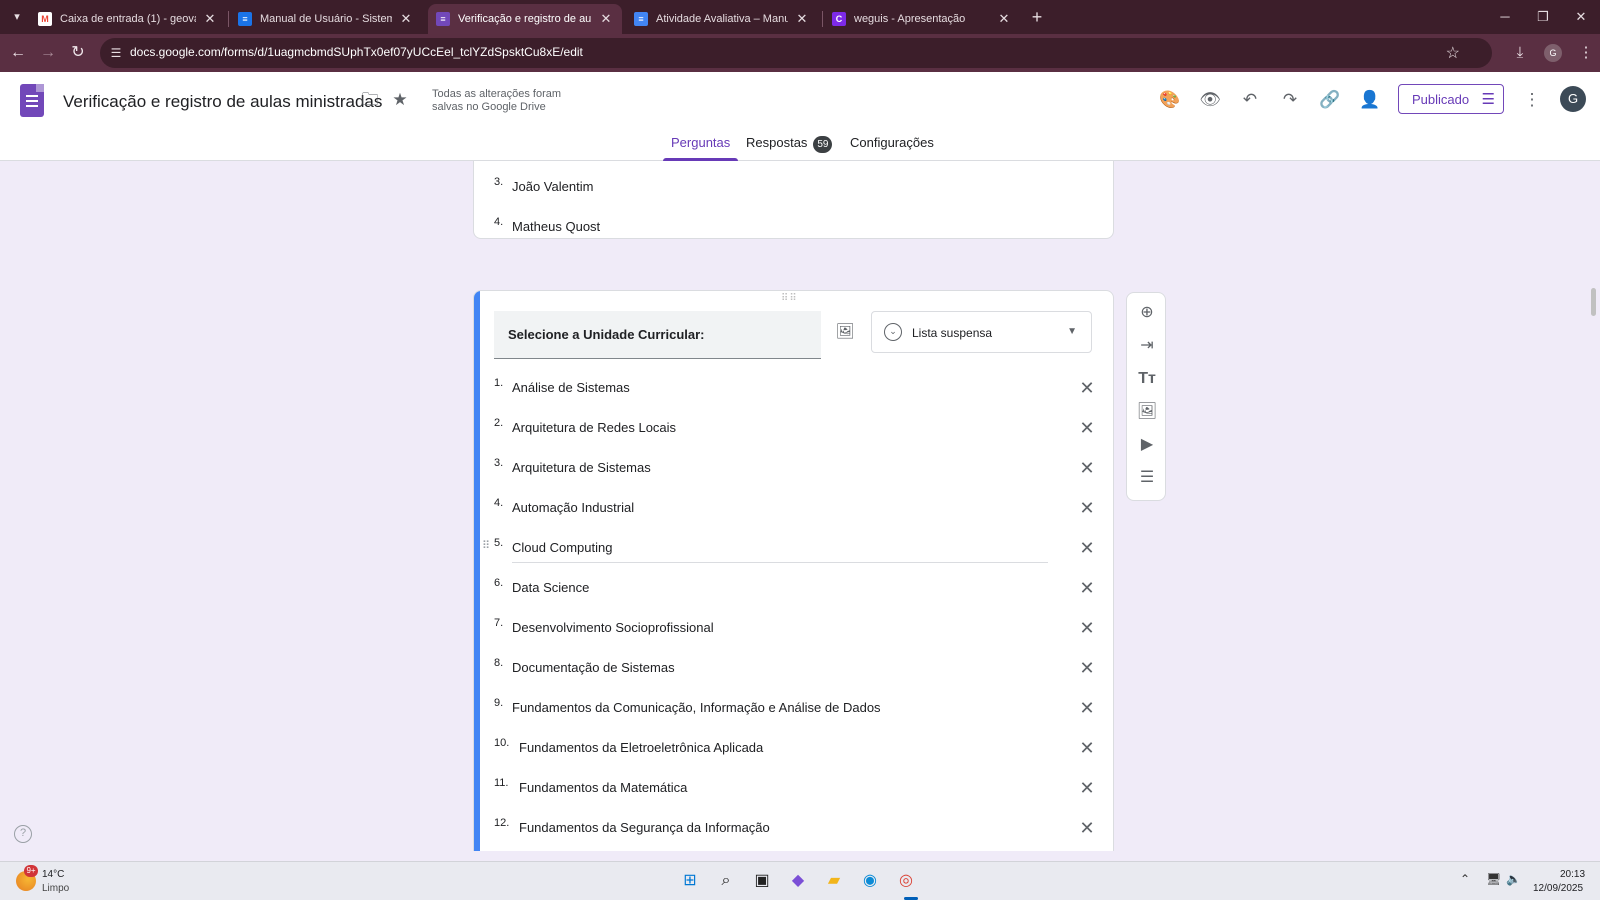 The height and width of the screenshot is (900, 1600). Describe the element at coordinates (794, 389) in the screenshot. I see `list-item: 1. Análise de Sistemas ✕` at that location.